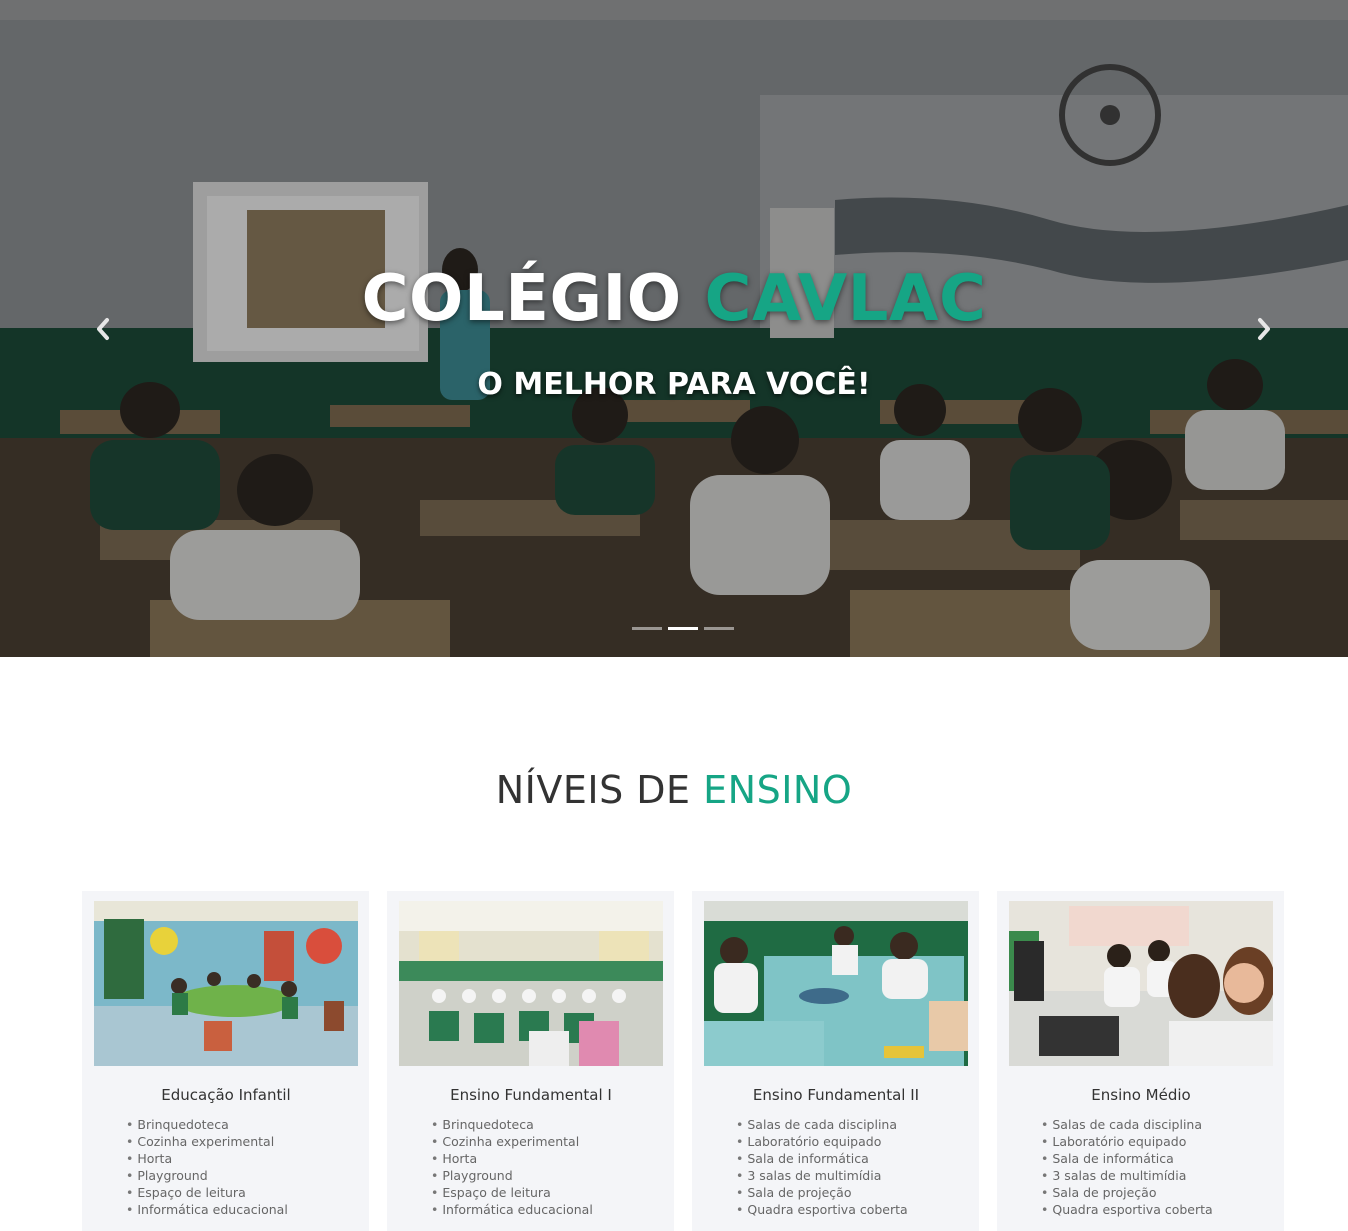 This screenshot has height=1231, width=1348. I want to click on hero-title-accent: CAVLAC, so click(845, 299).